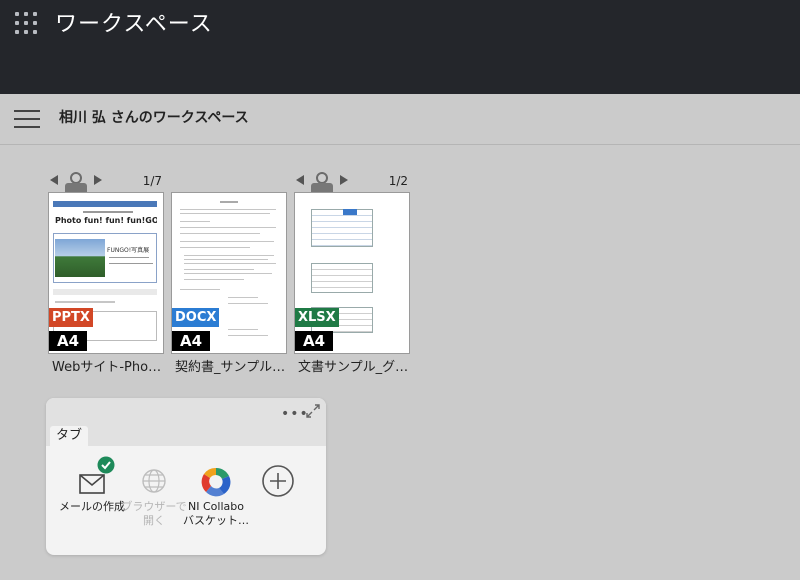  I want to click on file-type-badge: DOCX, so click(196, 317).